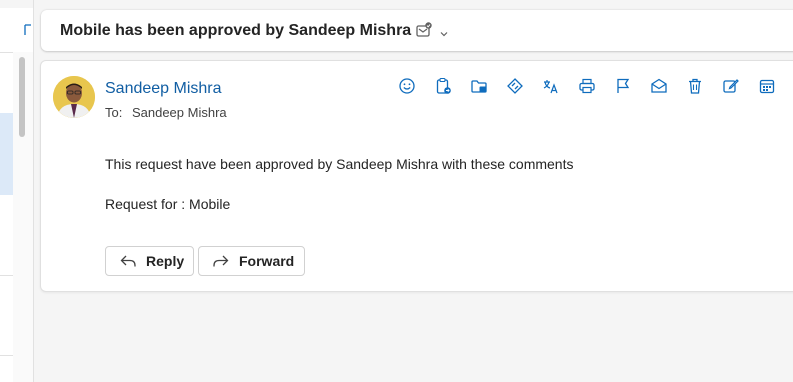 This screenshot has width=793, height=382. I want to click on to-label: To:, so click(114, 112).